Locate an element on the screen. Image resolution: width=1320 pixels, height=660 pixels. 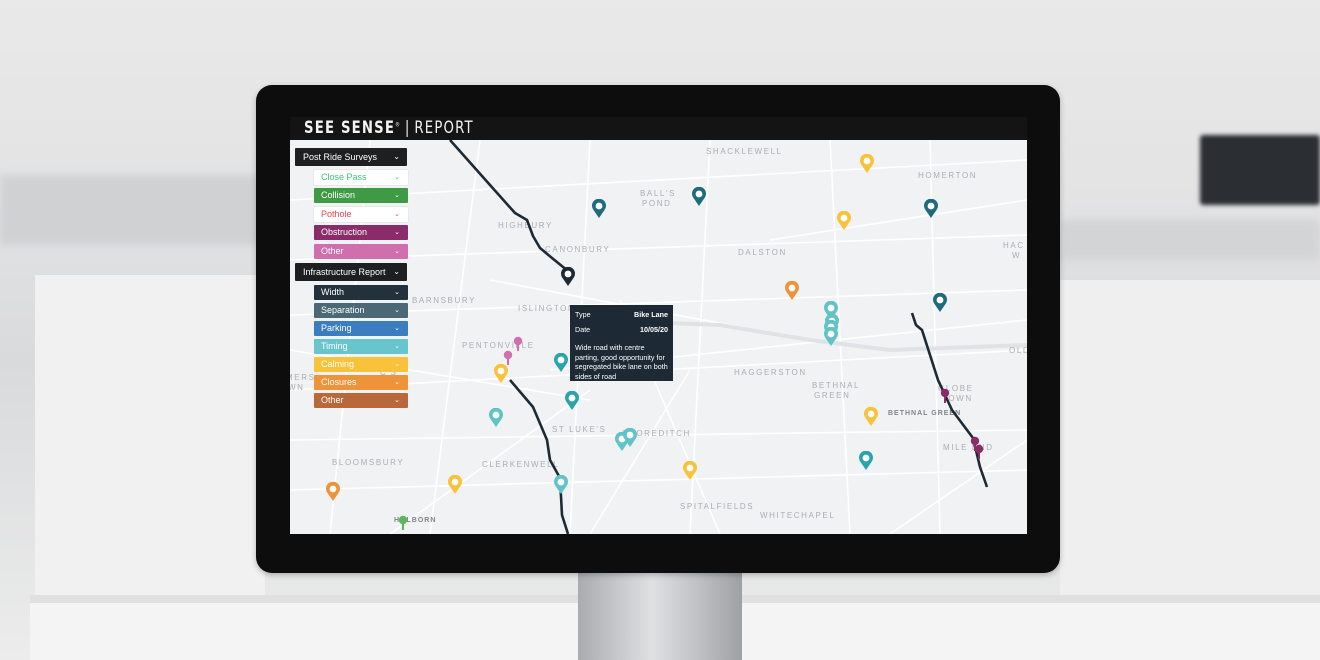
filter-item-label: Closures is located at coordinates (339, 382).